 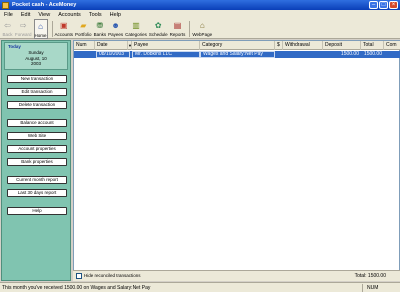 I want to click on cell-withdrawal, so click(x=303, y=54).